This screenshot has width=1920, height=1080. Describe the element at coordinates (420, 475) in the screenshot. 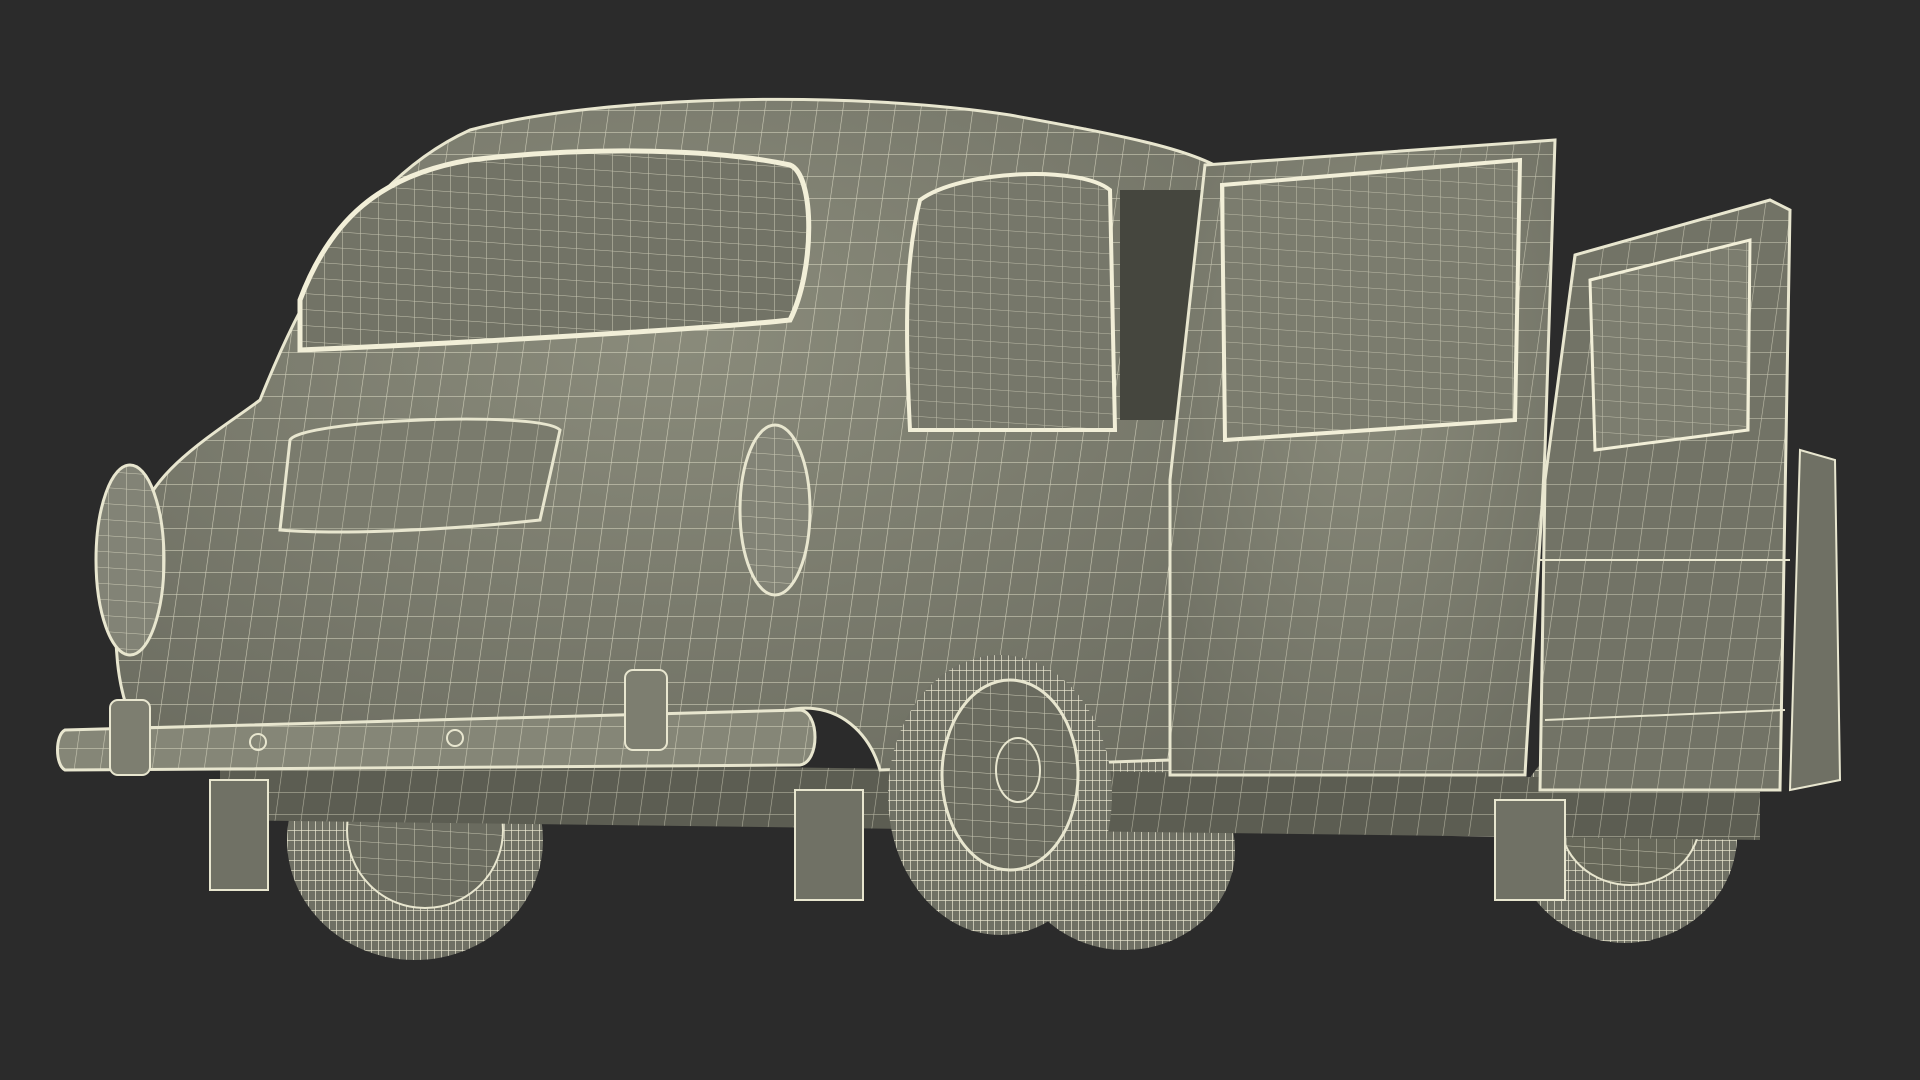

I see `trunk-lid` at that location.